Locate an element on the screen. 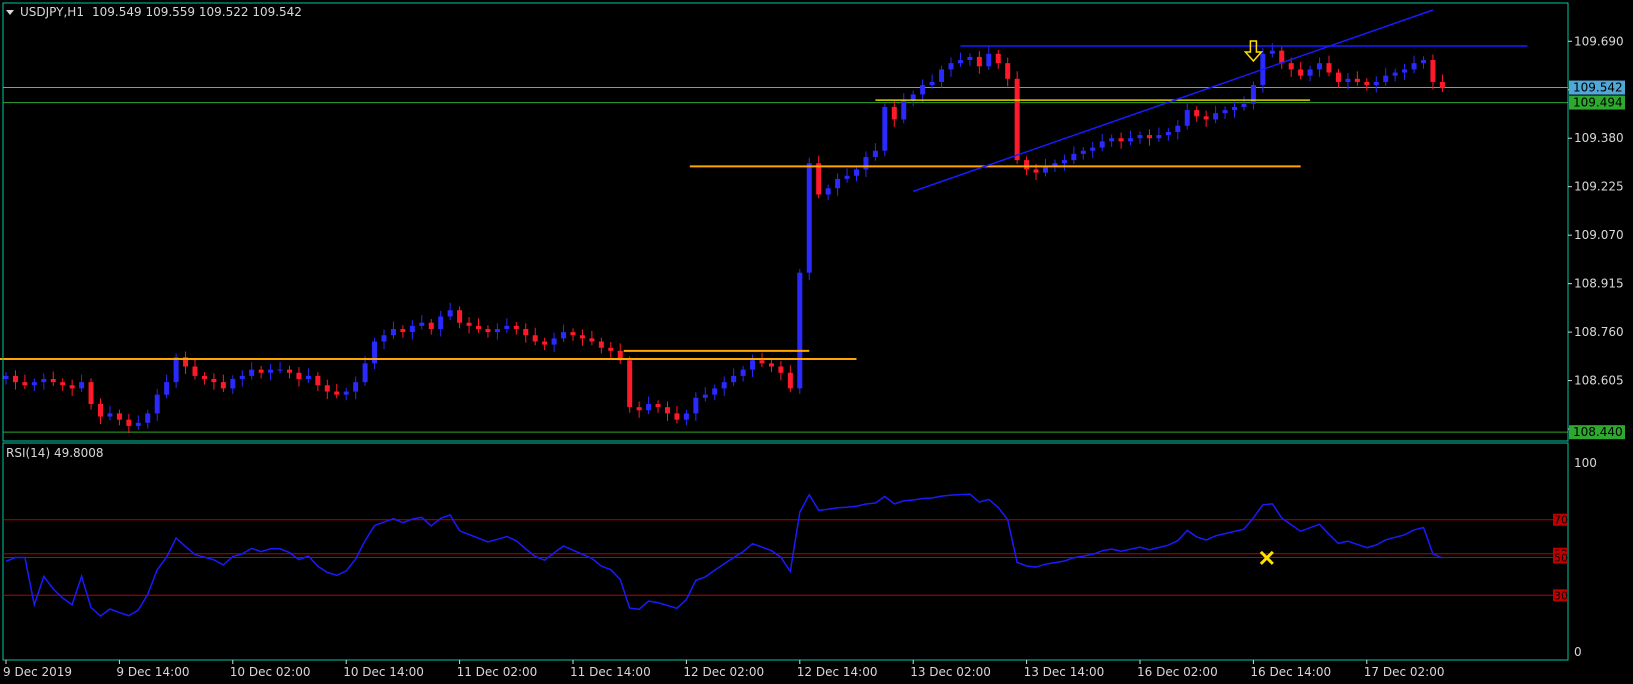 The height and width of the screenshot is (684, 1633). rsi-level-label: 70 is located at coordinates (1561, 520).